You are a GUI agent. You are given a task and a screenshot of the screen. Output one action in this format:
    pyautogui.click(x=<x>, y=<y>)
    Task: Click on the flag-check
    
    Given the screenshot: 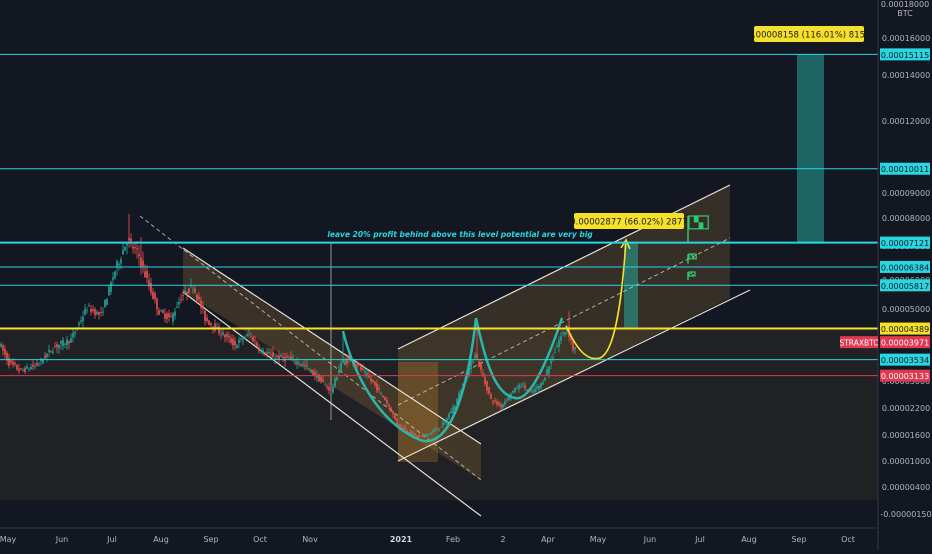 What is the action you would take?
    pyautogui.click(x=696, y=219)
    